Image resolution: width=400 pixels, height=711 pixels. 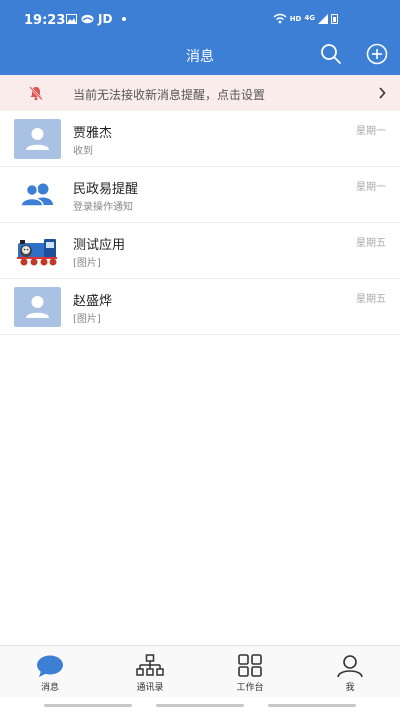 I want to click on notification-dot, so click(x=124, y=19).